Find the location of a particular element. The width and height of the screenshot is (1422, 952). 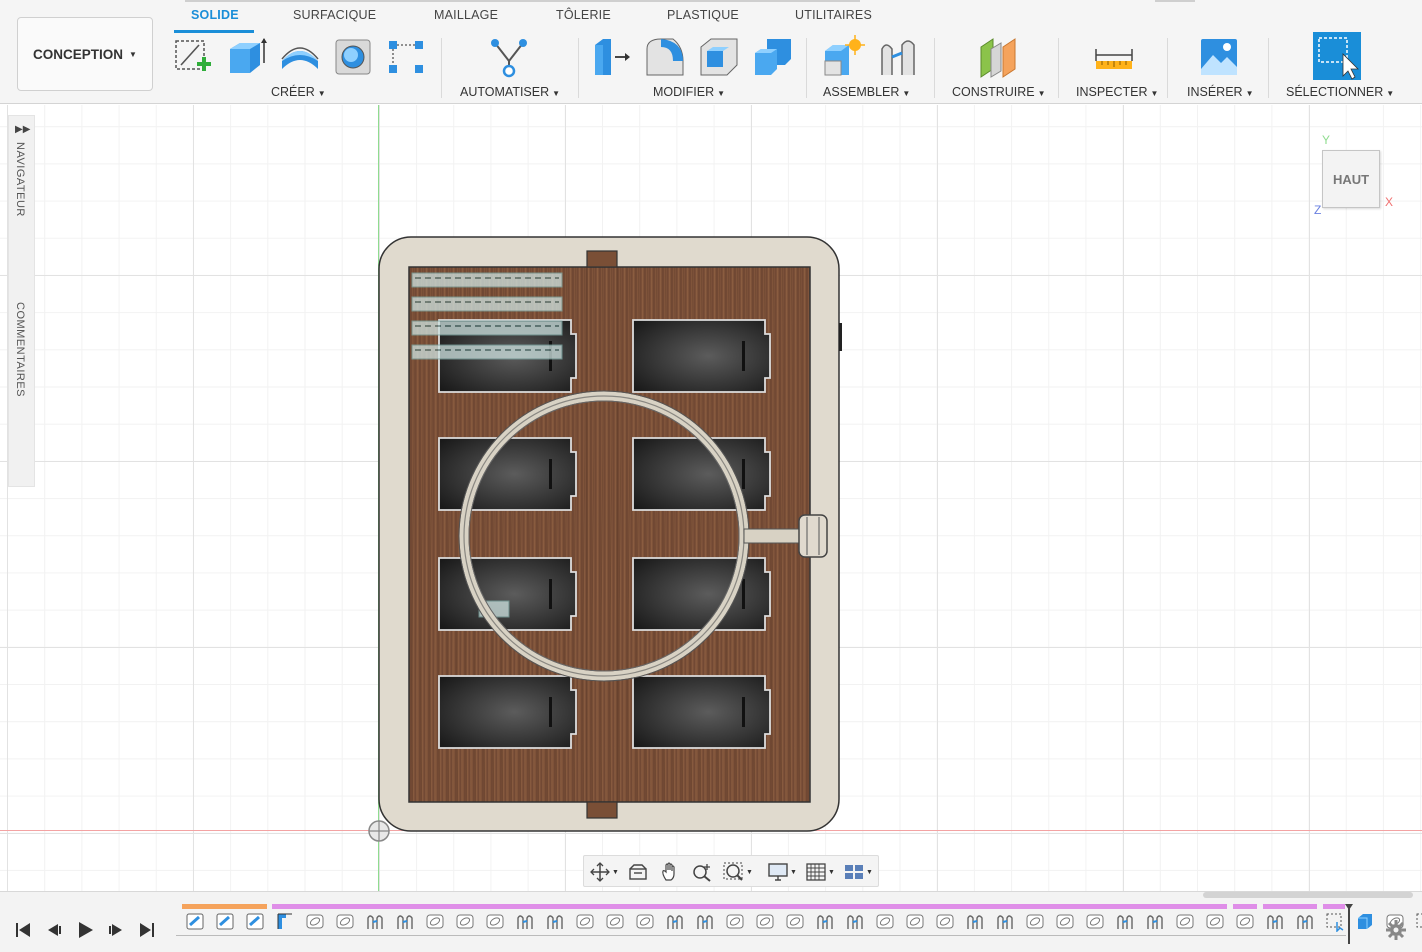

selectionner-menu: SÉLECTIONNER ▼ is located at coordinates (1340, 92).